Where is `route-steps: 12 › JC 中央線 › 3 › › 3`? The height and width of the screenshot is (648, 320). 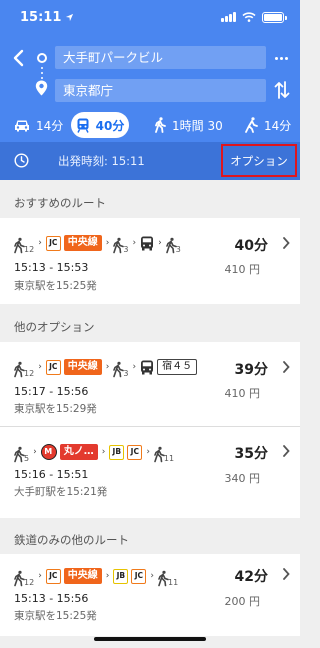
route-steps: 12 › JC 中央線 › 3 › › 3 is located at coordinates (97, 243).